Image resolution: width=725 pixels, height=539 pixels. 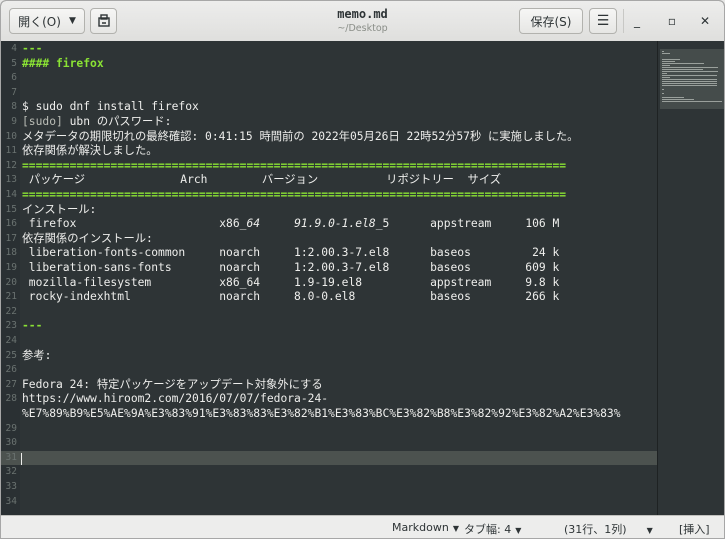 I want to click on line-number: 21, so click(x=11, y=297).